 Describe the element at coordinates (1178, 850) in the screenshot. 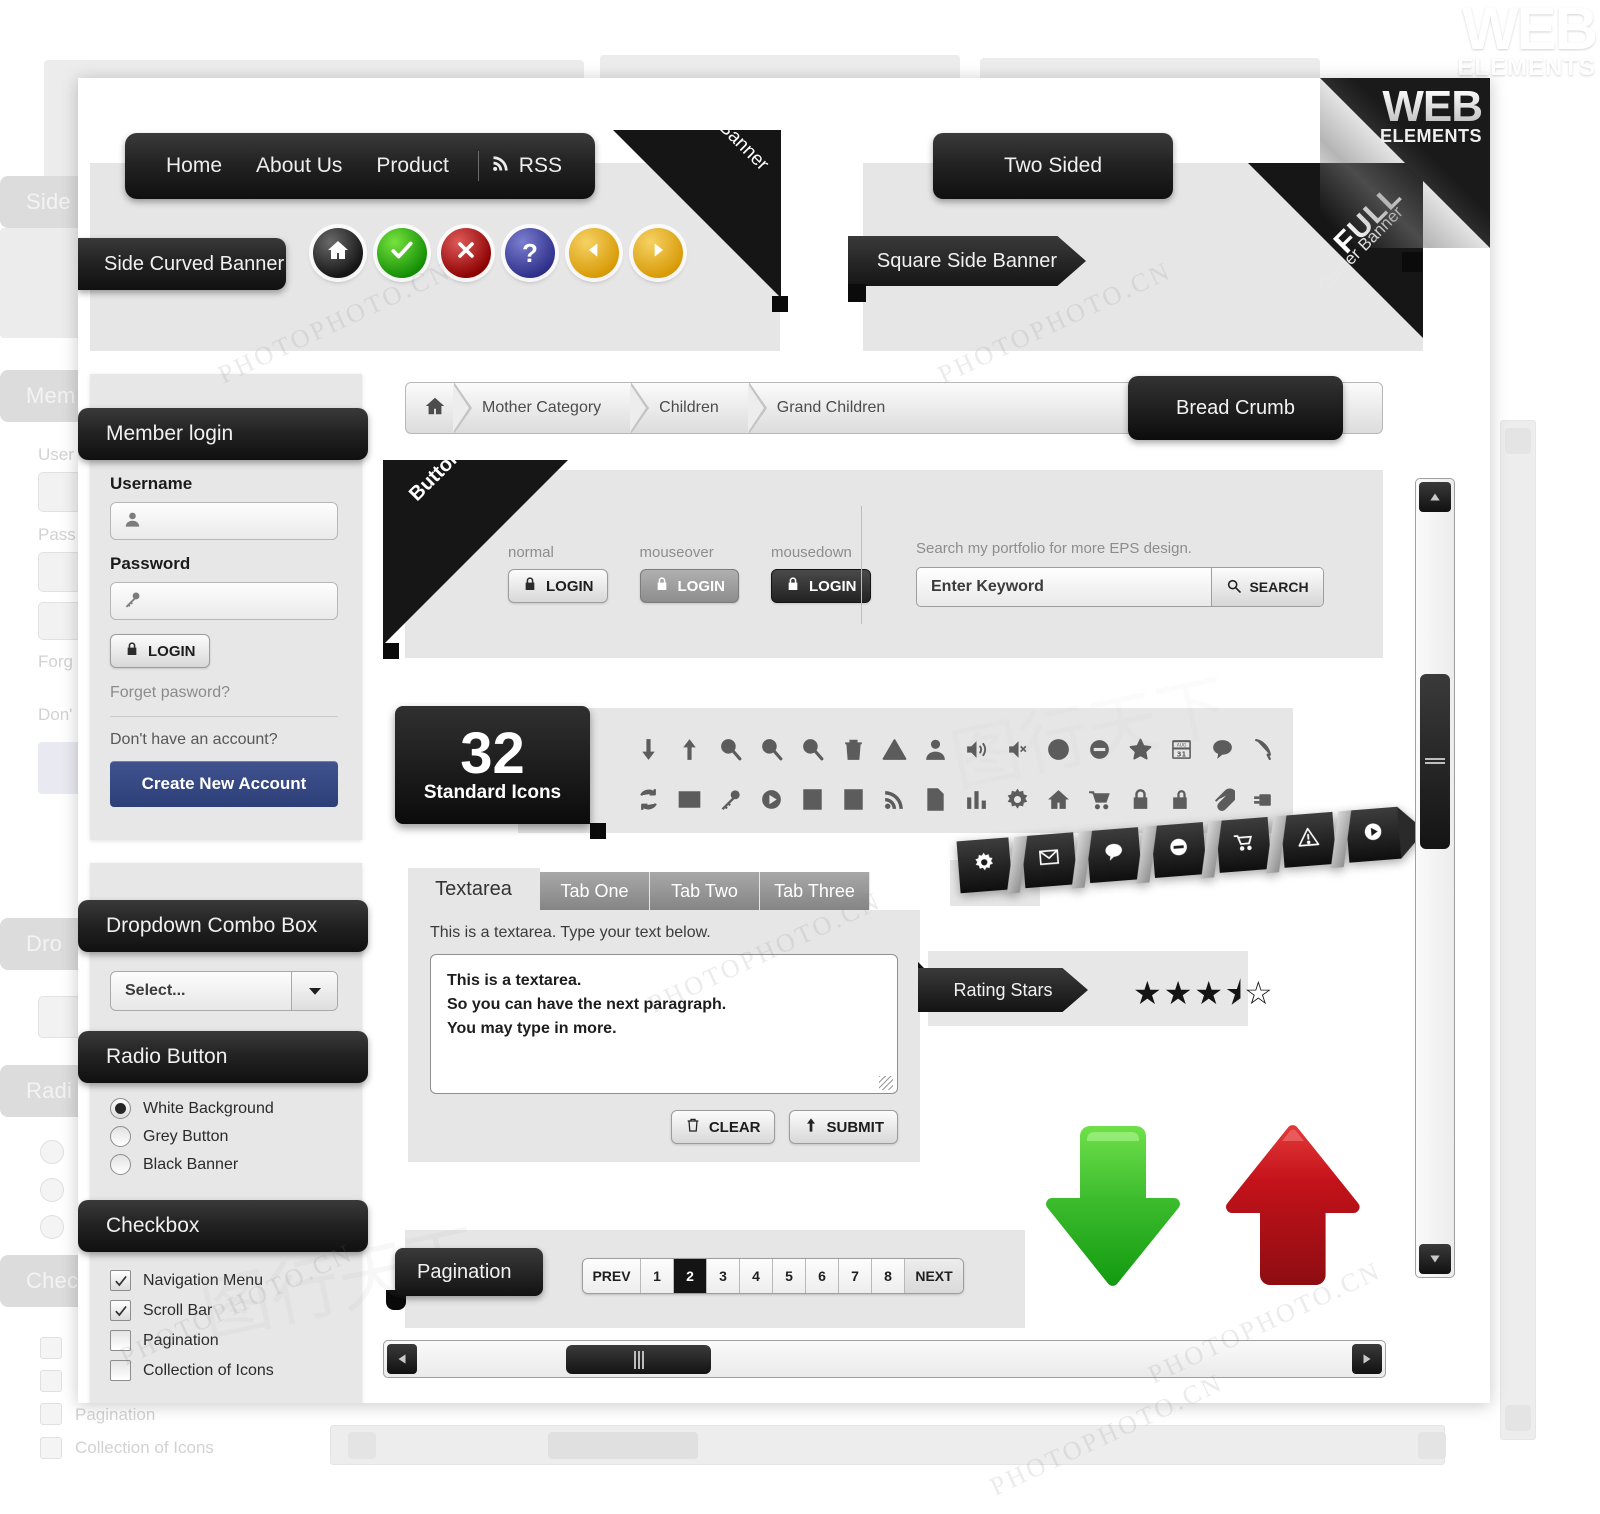

I see `ribbon-tool-minus` at that location.